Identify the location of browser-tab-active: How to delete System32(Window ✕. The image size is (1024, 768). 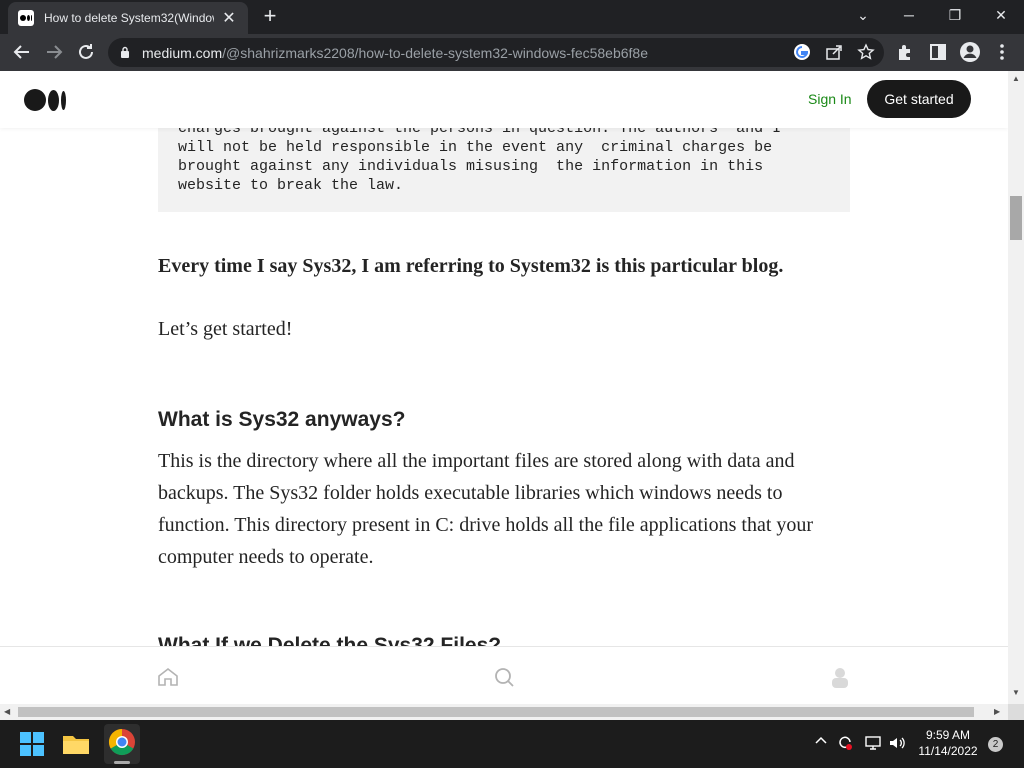
(128, 18).